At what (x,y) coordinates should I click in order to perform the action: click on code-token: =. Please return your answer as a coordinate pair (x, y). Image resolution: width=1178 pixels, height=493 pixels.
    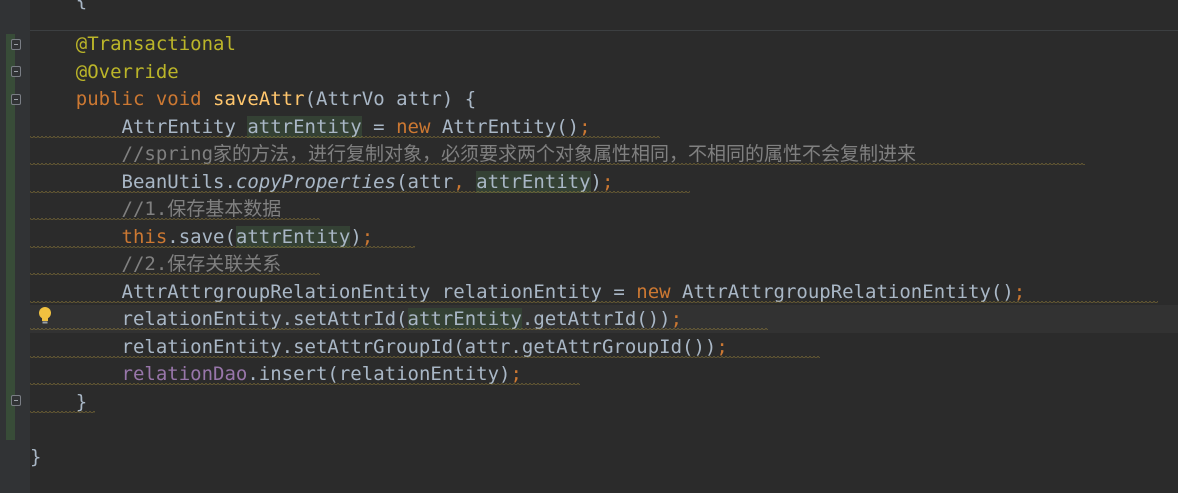
    Looking at the image, I should click on (379, 127).